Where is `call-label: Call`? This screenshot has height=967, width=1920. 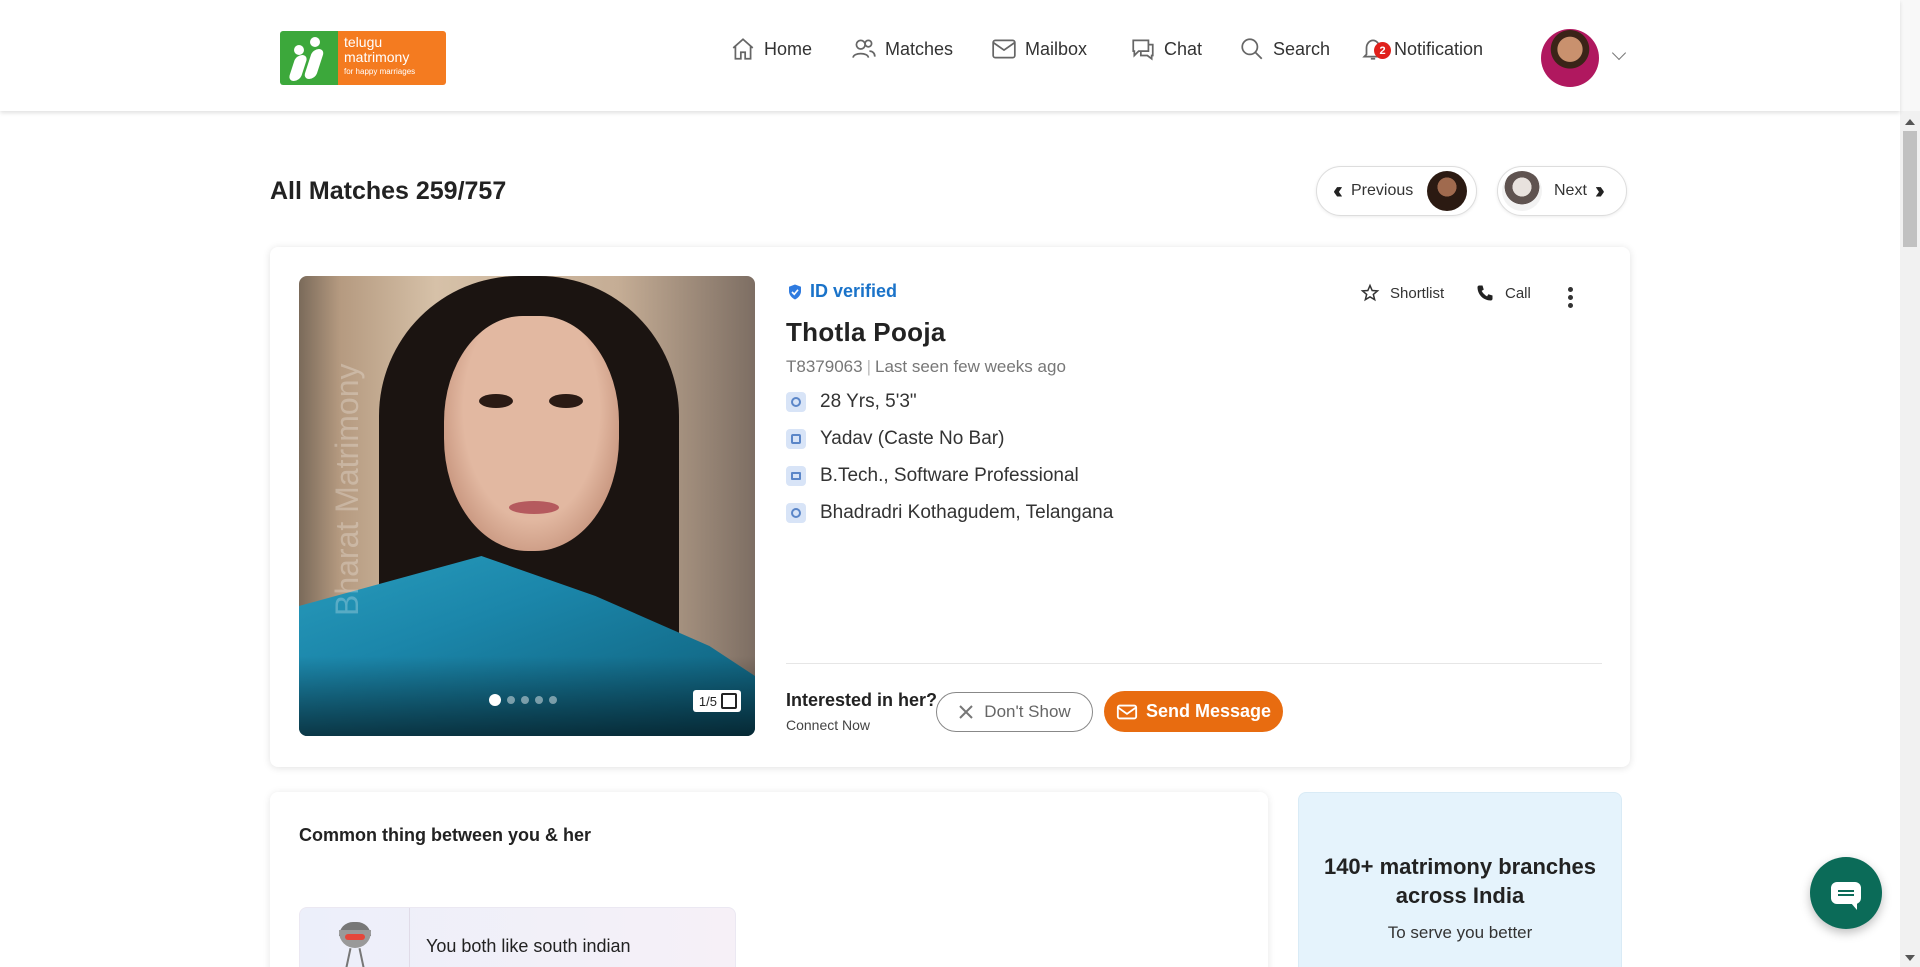
call-label: Call is located at coordinates (1518, 293).